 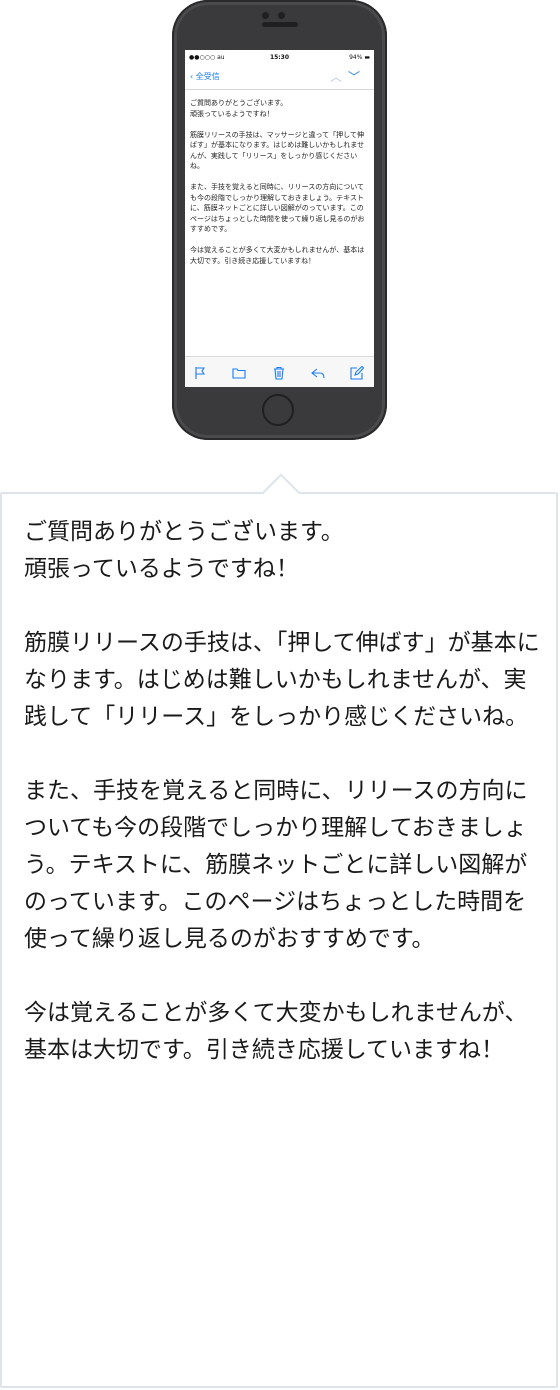 I want to click on battery-percent: 94%, so click(x=356, y=57).